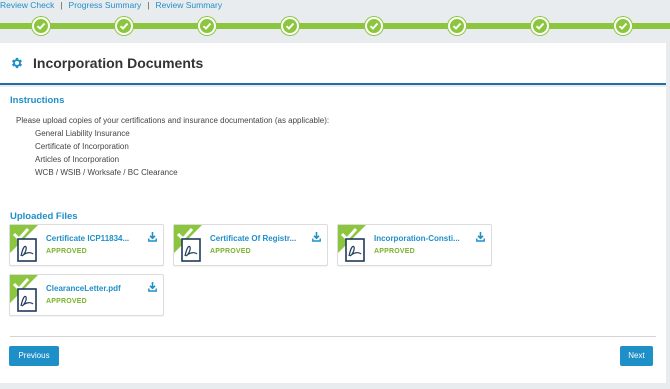  What do you see at coordinates (106, 172) in the screenshot?
I see `document-item: WCB / WSIB / Worksafe / BC Clearance` at bounding box center [106, 172].